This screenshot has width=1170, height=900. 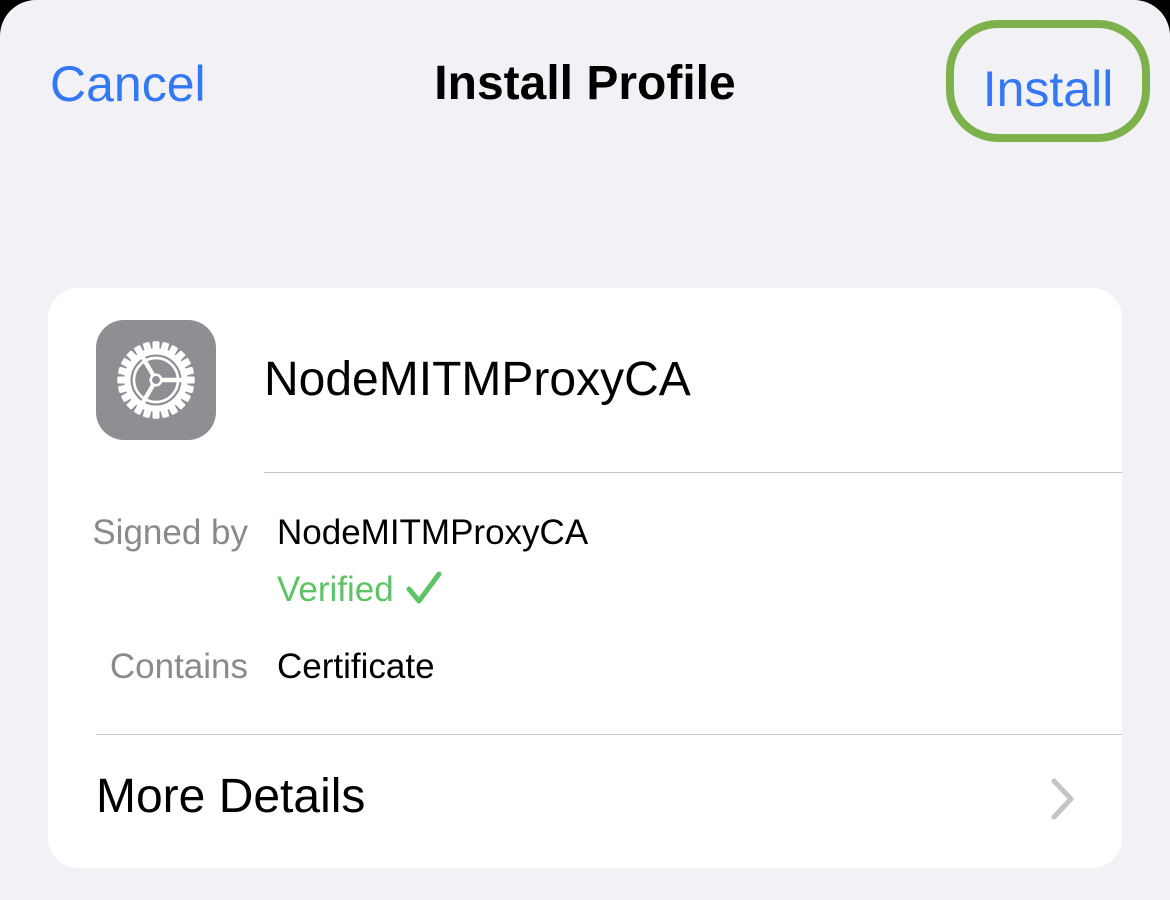 What do you see at coordinates (231, 796) in the screenshot?
I see `more-details-label: More Details` at bounding box center [231, 796].